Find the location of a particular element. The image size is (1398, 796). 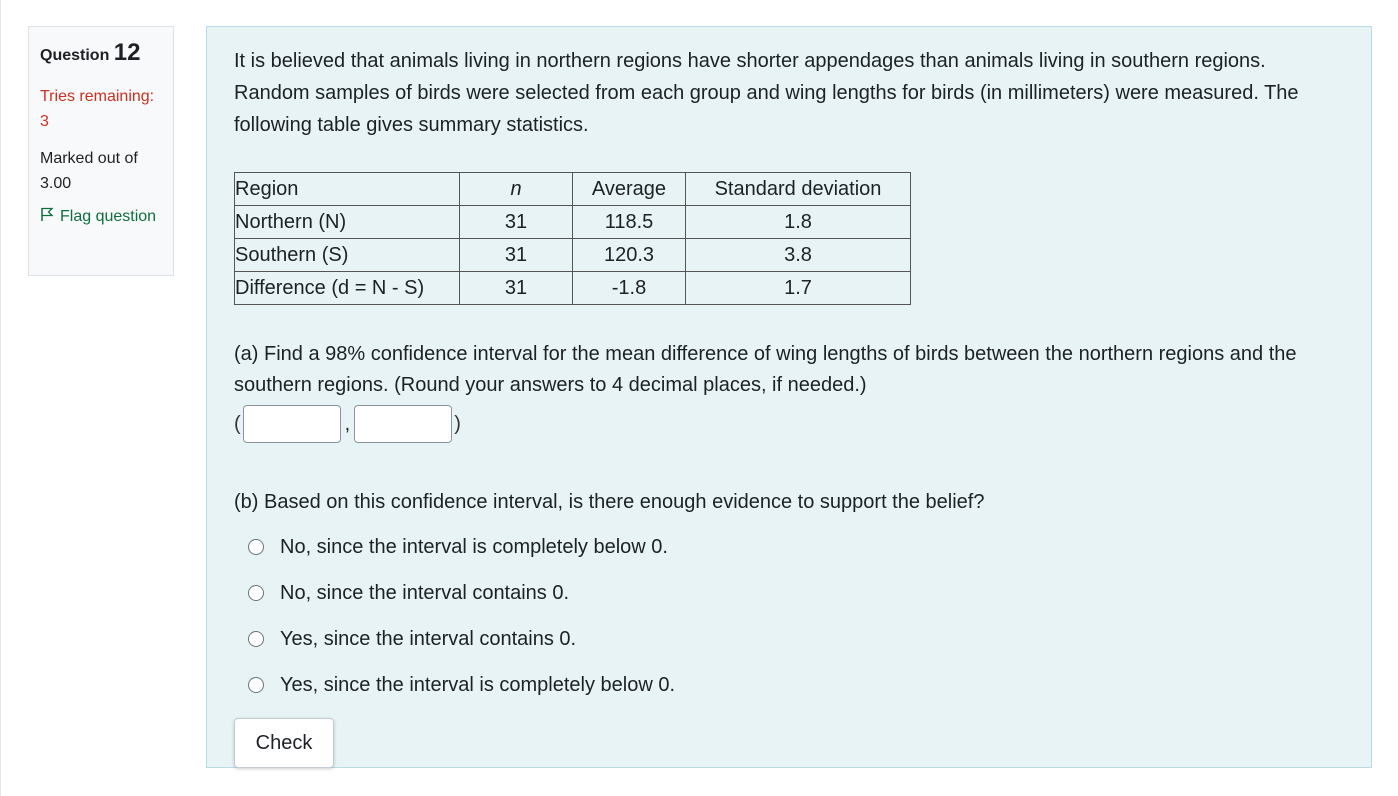

table-header: Average is located at coordinates (629, 189).